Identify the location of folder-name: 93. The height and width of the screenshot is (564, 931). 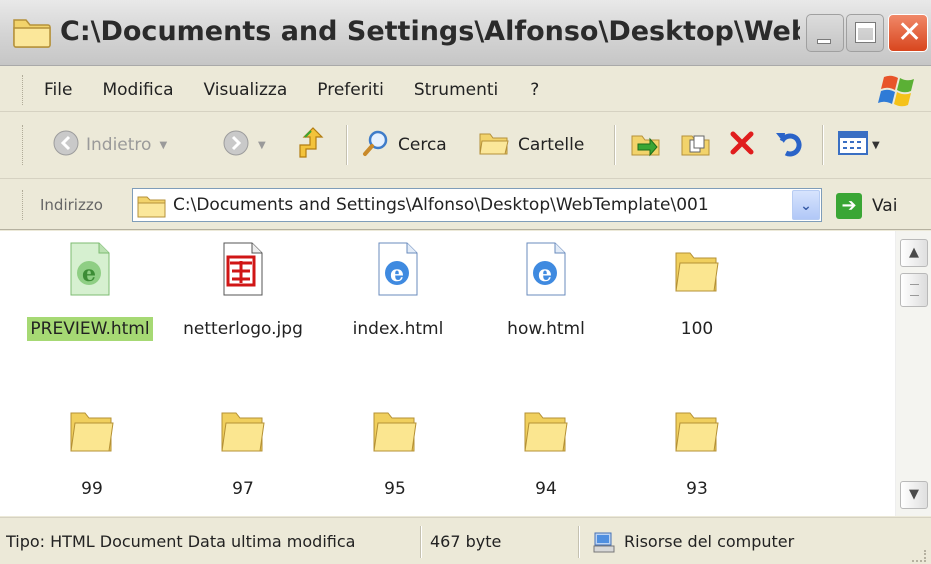
(697, 489).